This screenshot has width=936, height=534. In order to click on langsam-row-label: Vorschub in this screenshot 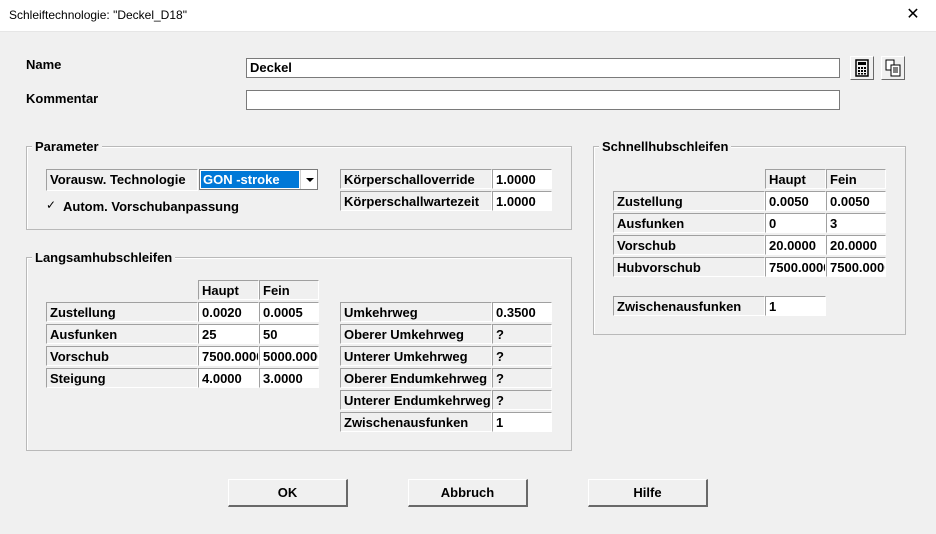, I will do `click(122, 356)`.